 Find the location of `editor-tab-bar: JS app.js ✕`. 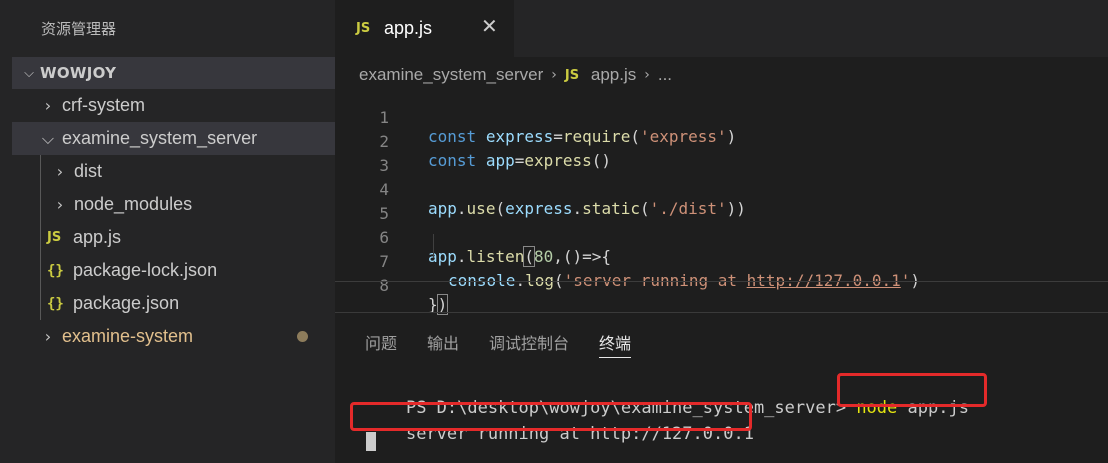

editor-tab-bar: JS app.js ✕ is located at coordinates (721, 28).